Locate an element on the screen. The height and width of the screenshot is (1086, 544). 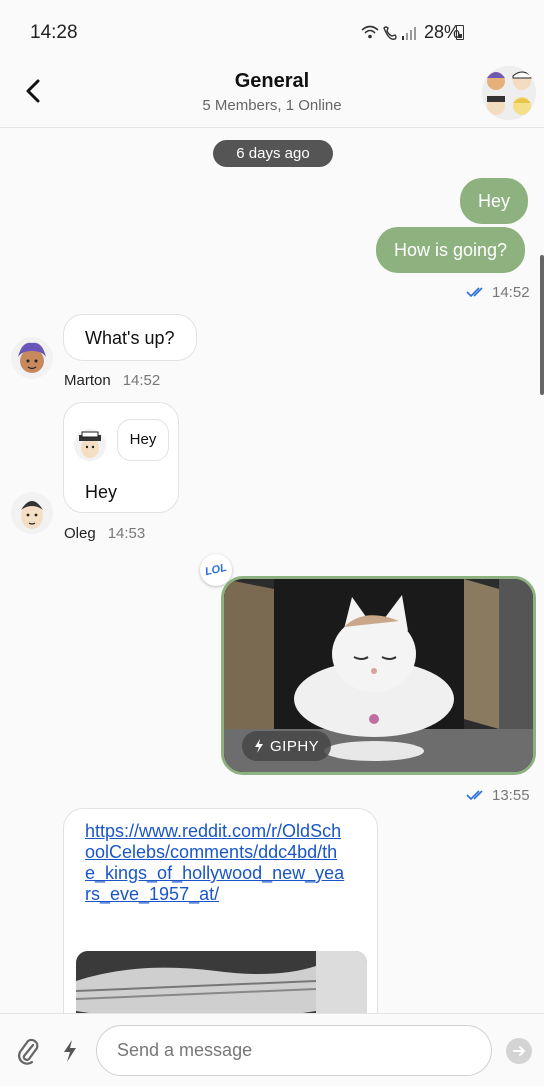
giphy-badge: GIPHY is located at coordinates (287, 746).